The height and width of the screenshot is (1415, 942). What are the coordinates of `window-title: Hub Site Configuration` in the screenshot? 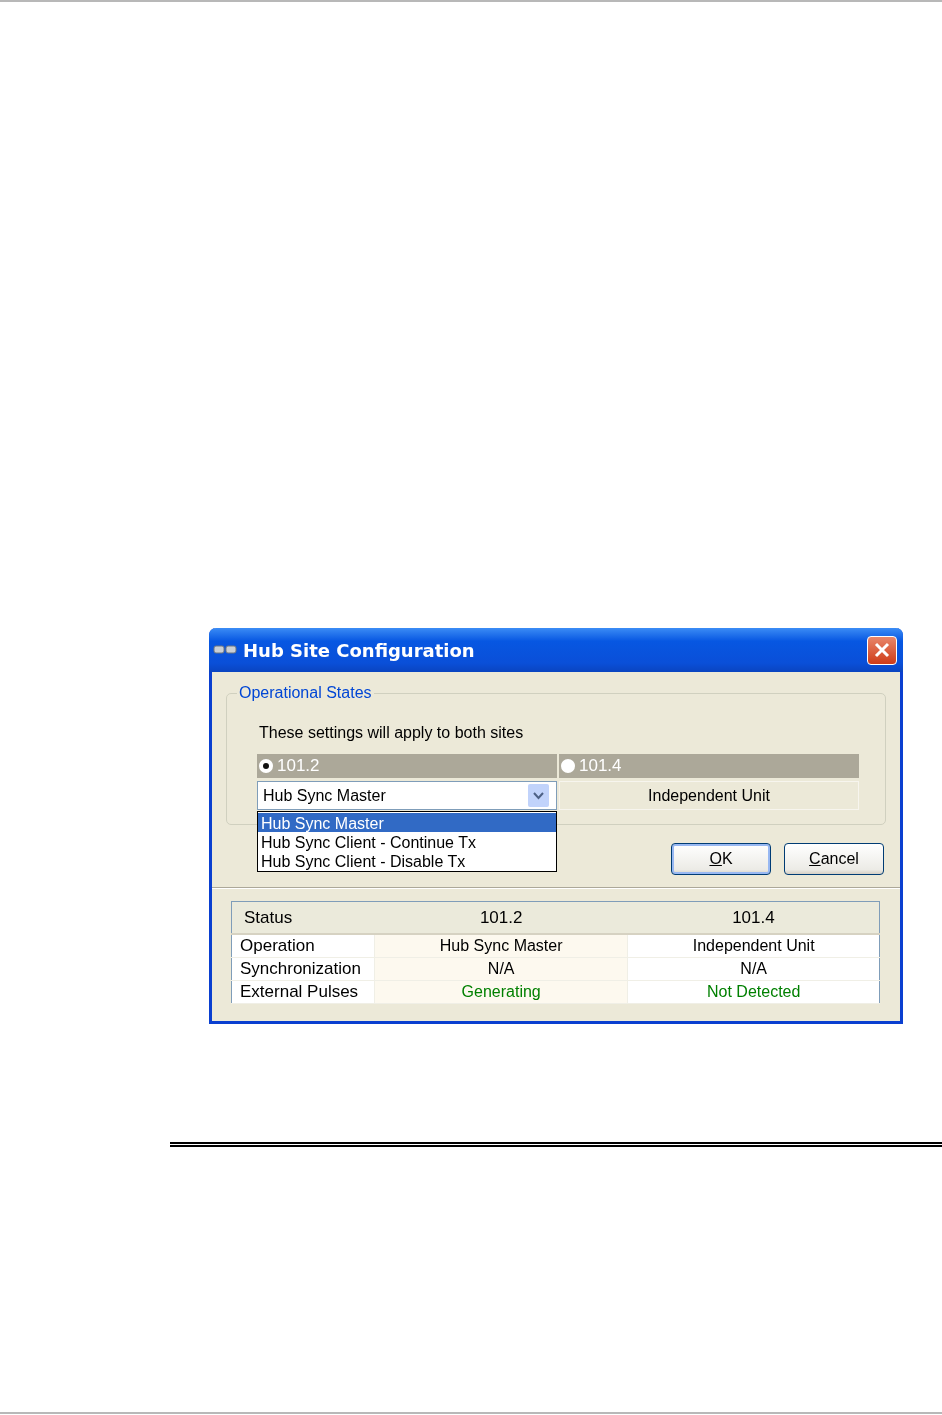 It's located at (359, 650).